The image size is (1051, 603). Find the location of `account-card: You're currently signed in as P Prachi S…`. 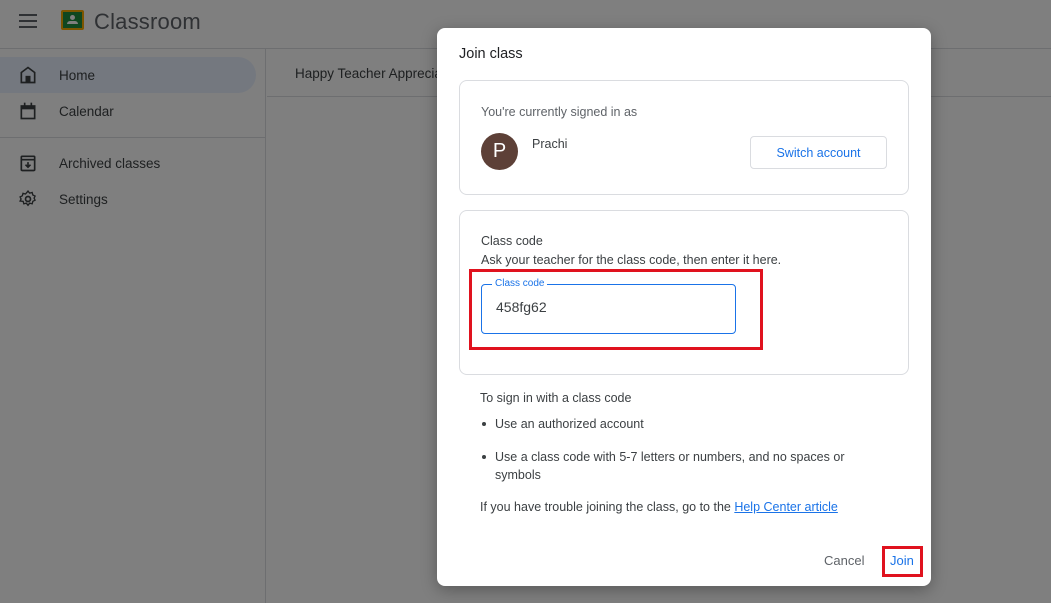

account-card: You're currently signed in as P Prachi S… is located at coordinates (684, 137).